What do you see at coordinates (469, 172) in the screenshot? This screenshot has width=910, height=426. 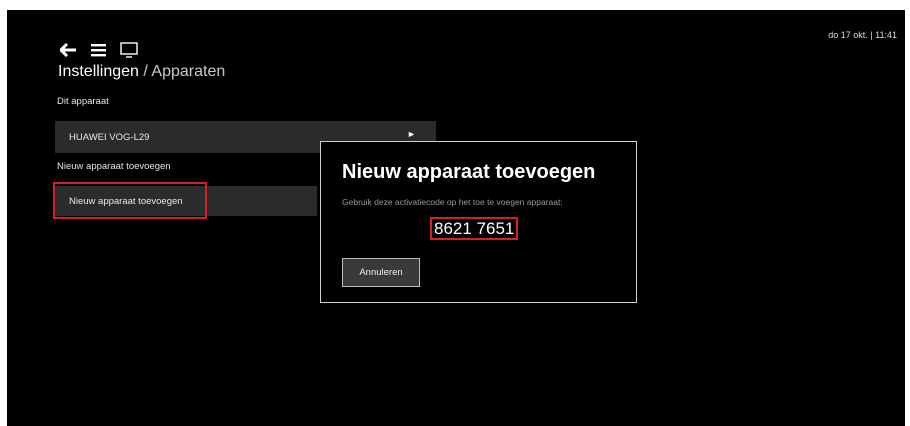 I see `dialog-title: Nieuw apparaat toevoegen` at bounding box center [469, 172].